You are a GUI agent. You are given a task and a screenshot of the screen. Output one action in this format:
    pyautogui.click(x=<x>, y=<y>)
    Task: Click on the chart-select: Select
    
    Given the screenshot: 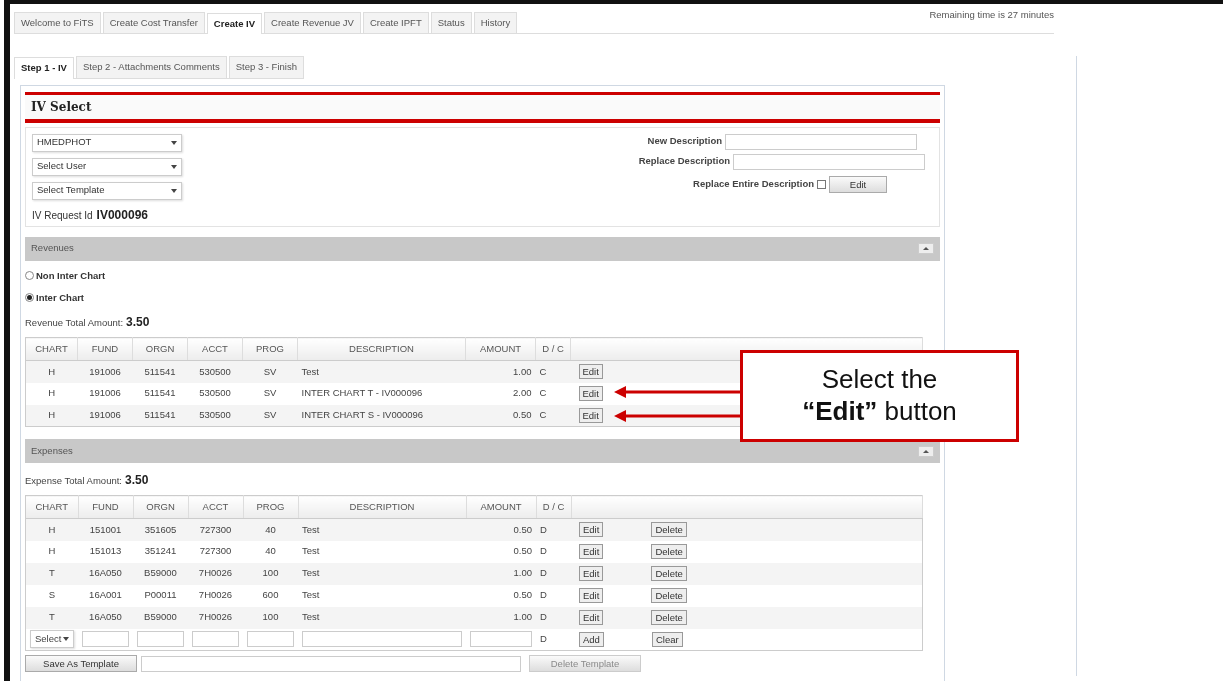 What is the action you would take?
    pyautogui.click(x=52, y=639)
    